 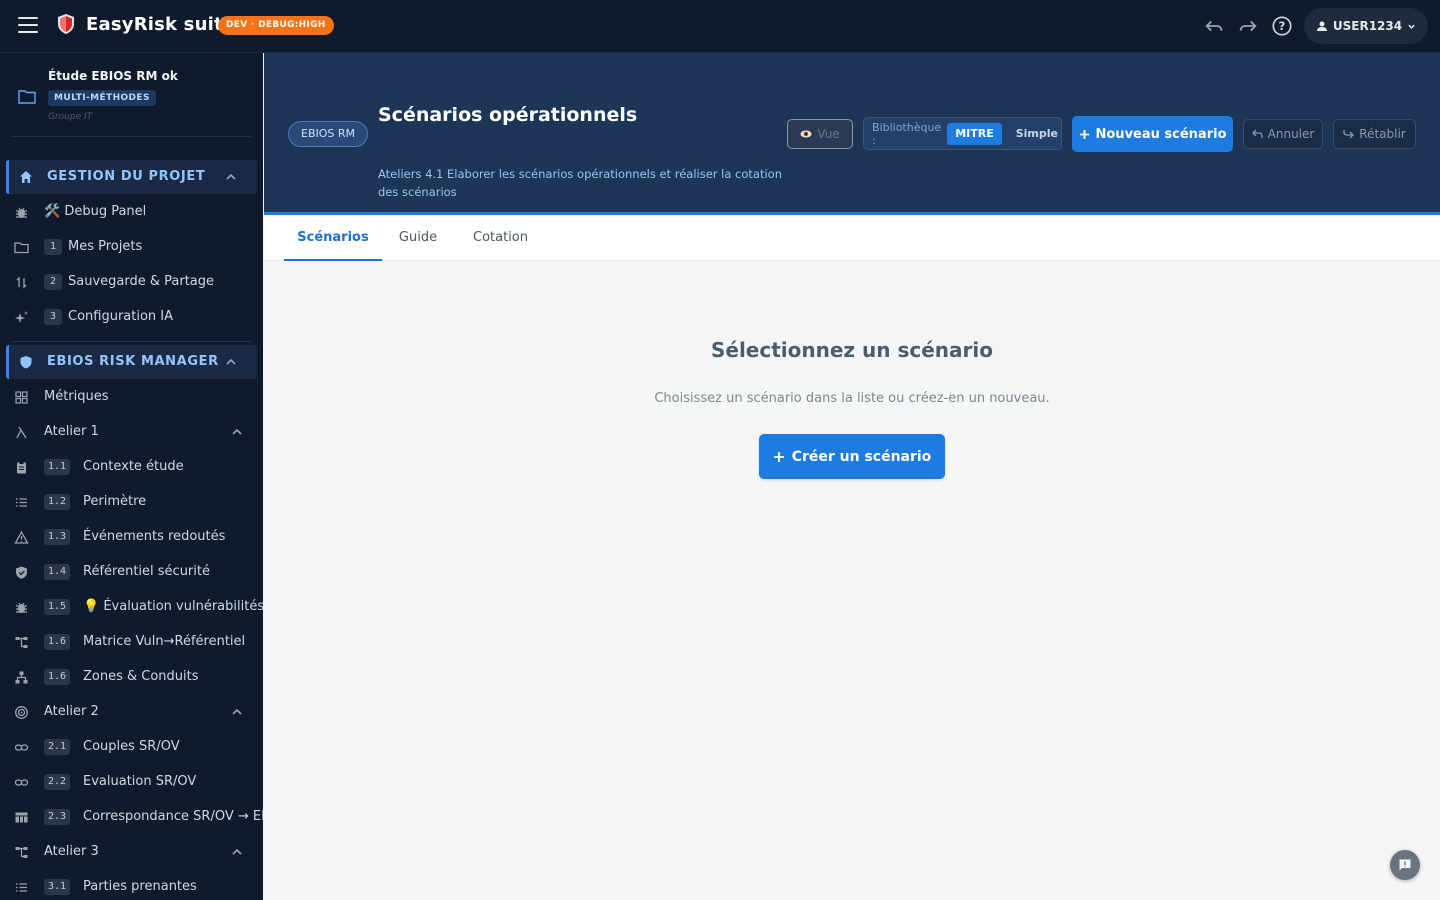 What do you see at coordinates (1405, 865) in the screenshot?
I see `feedback-button` at bounding box center [1405, 865].